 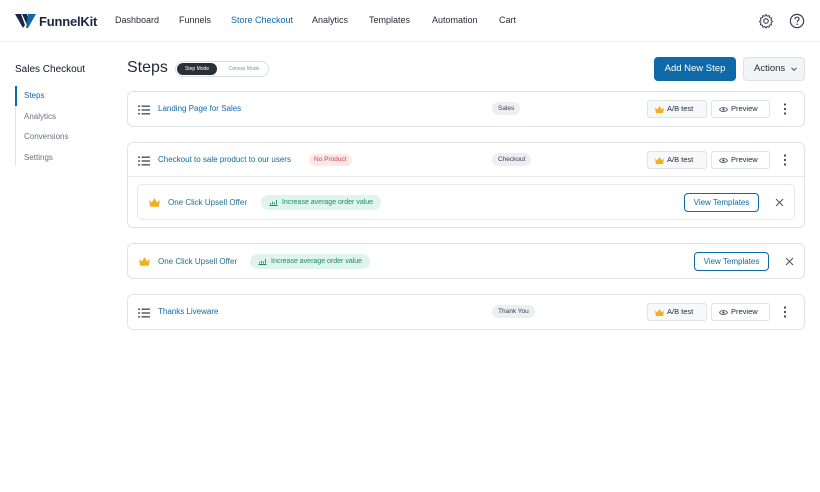 I want to click on sidebar-active-indicator, so click(x=16, y=96).